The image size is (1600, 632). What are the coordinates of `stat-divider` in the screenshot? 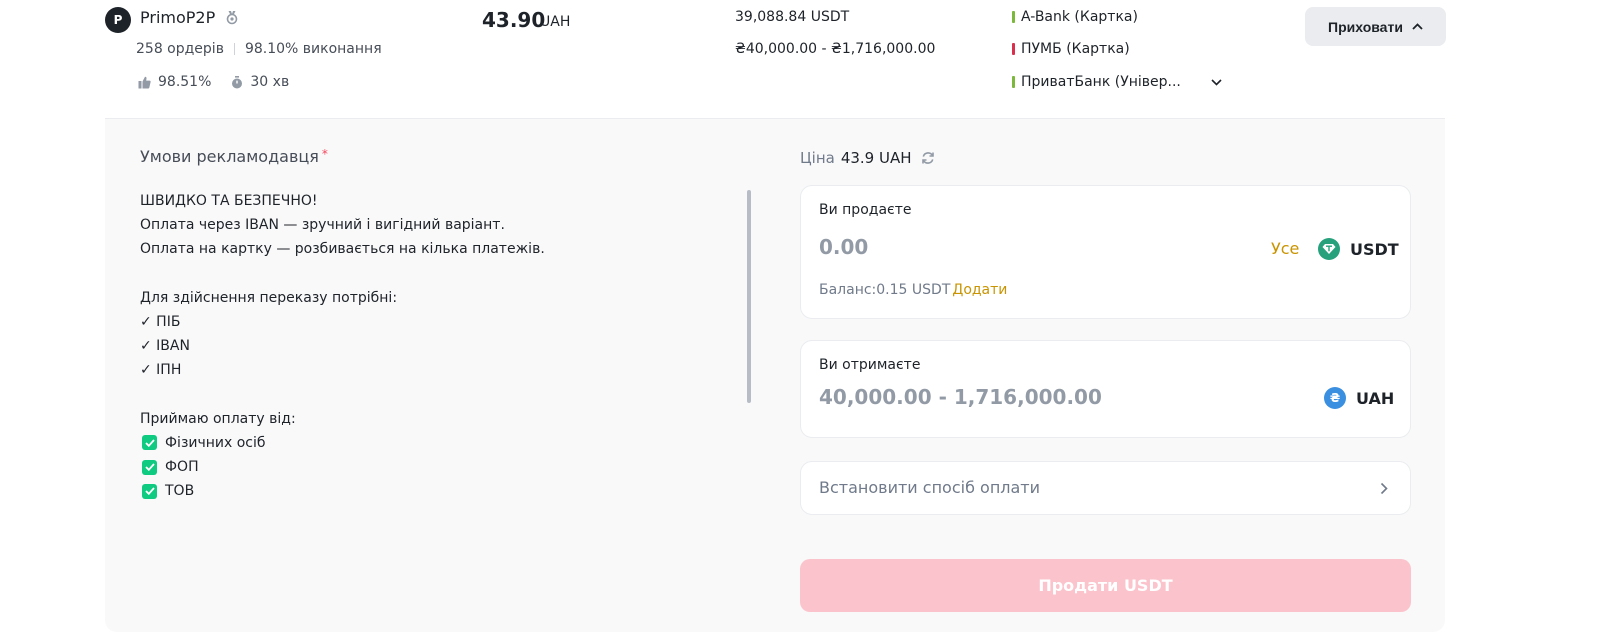 It's located at (234, 49).